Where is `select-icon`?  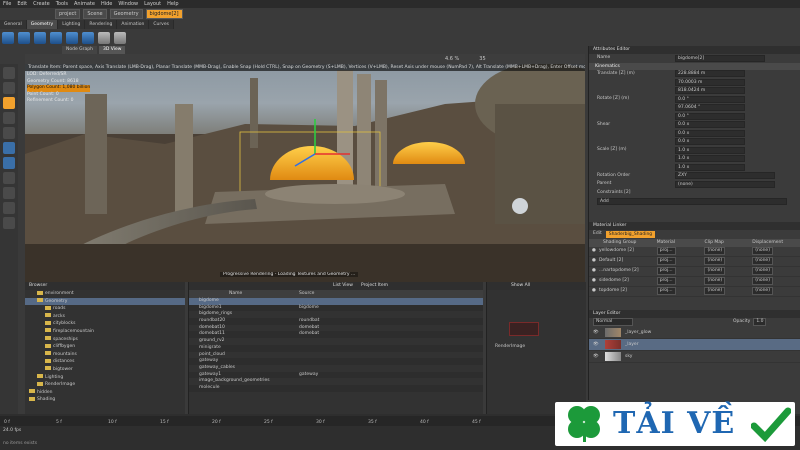
select-icon is located at coordinates (9, 73).